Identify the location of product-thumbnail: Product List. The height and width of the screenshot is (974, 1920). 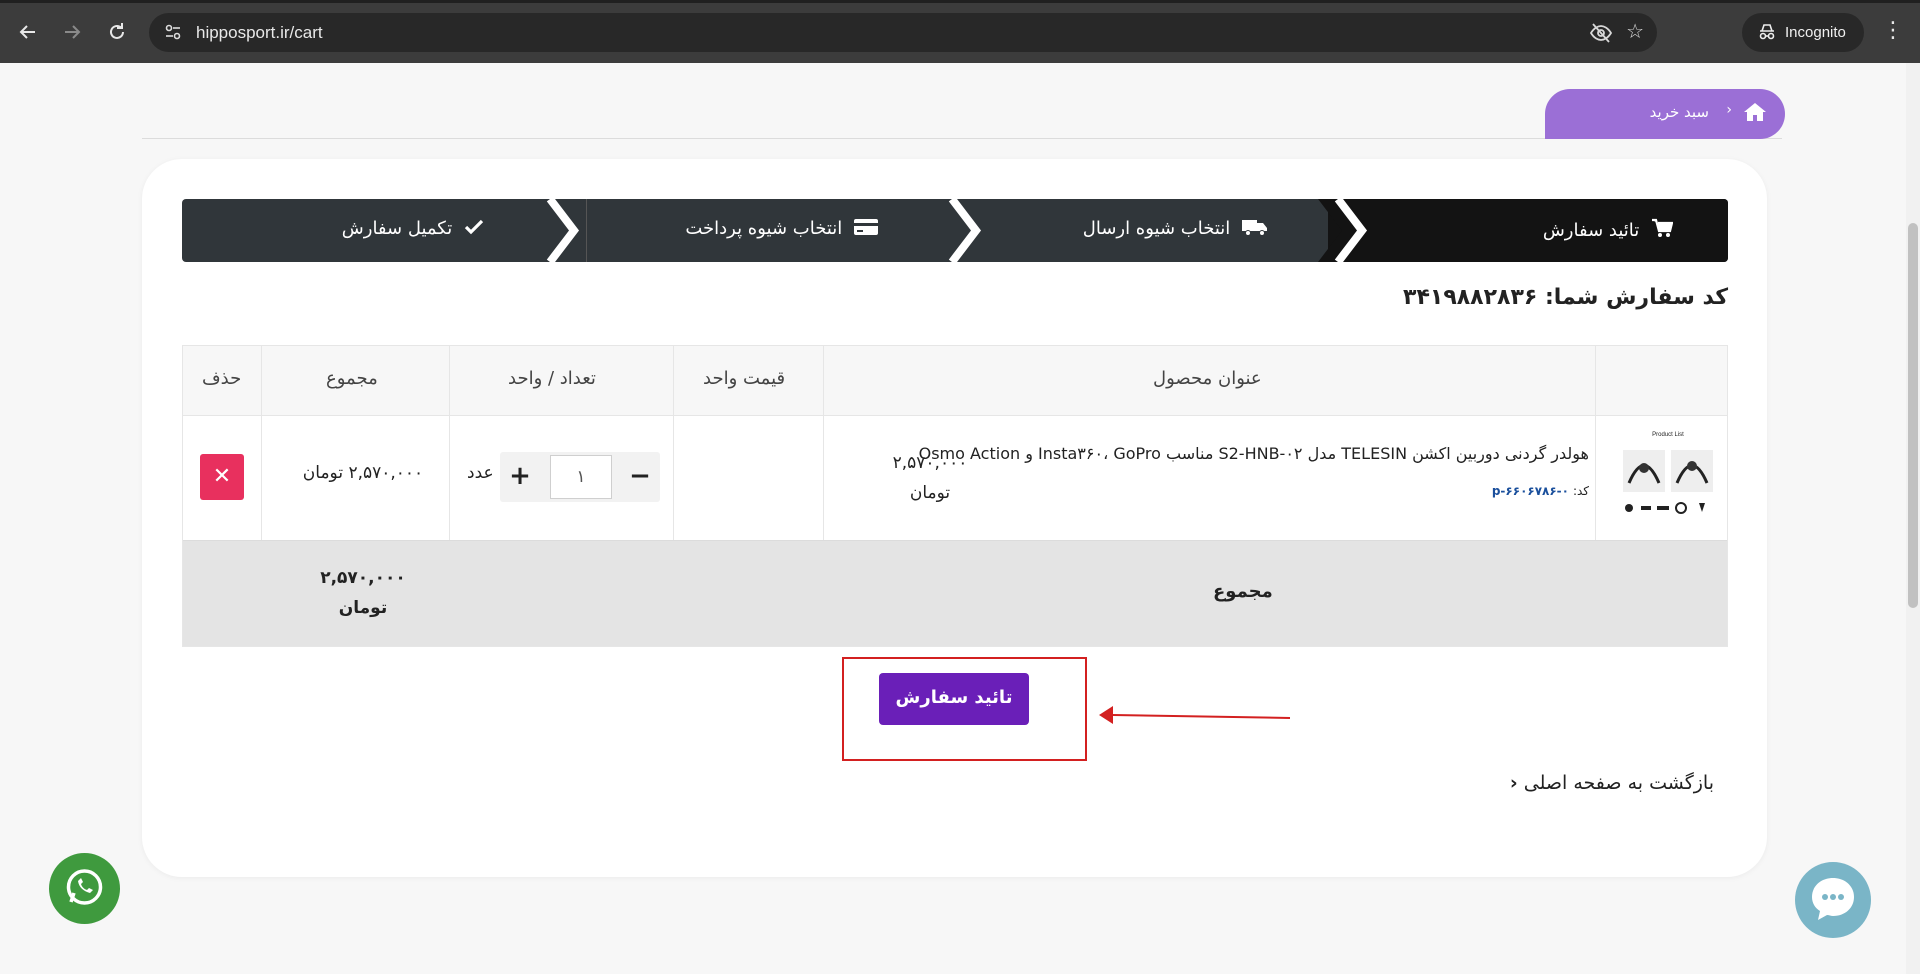
(1668, 478).